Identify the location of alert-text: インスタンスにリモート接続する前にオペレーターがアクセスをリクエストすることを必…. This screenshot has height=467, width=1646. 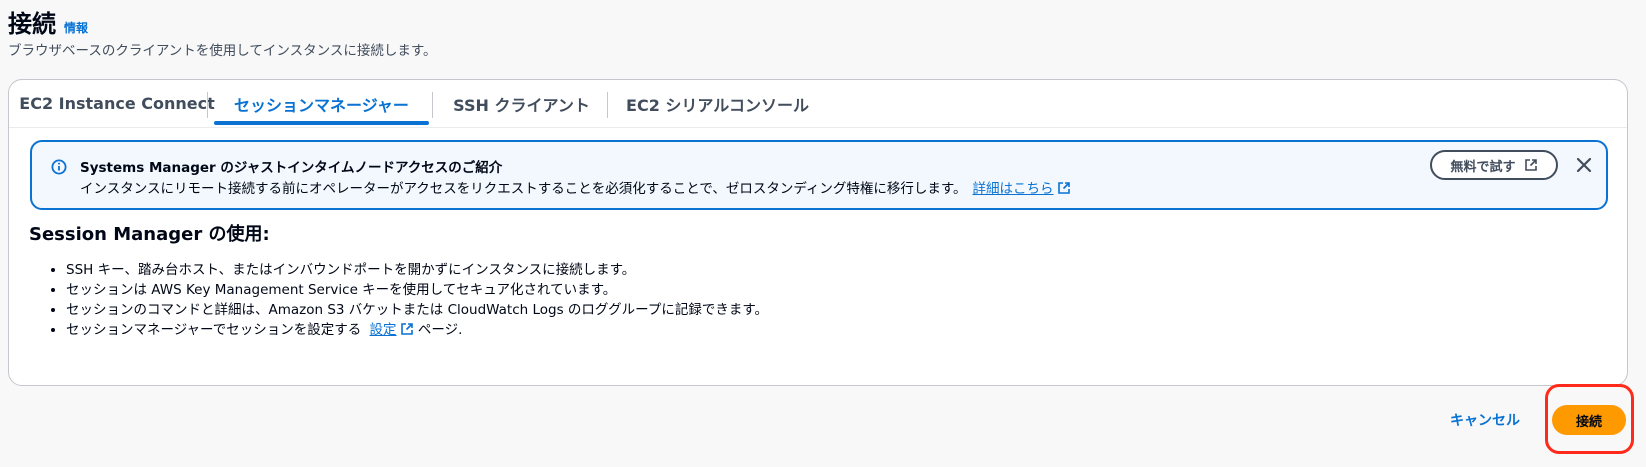
(523, 189).